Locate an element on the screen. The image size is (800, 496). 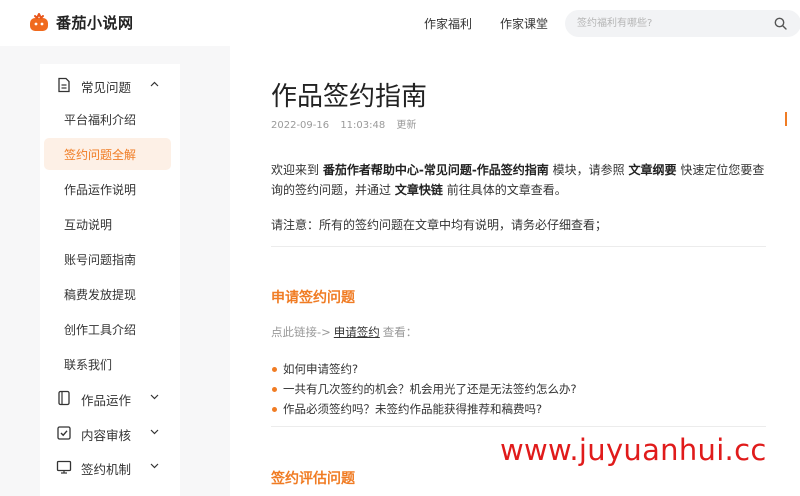
search-icon is located at coordinates (780, 23).